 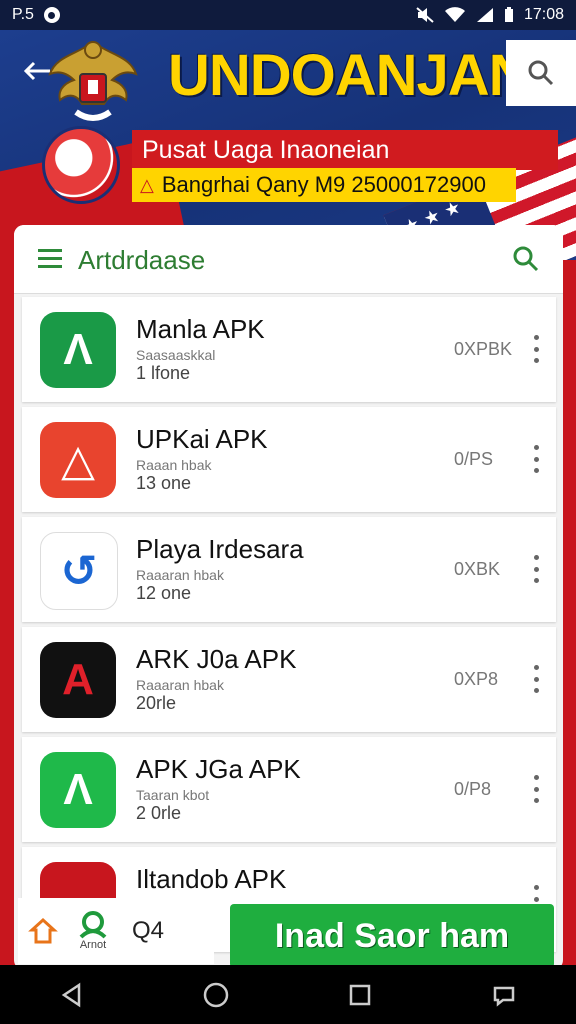 I want to click on app-name: Playa Irdesara, so click(x=220, y=549).